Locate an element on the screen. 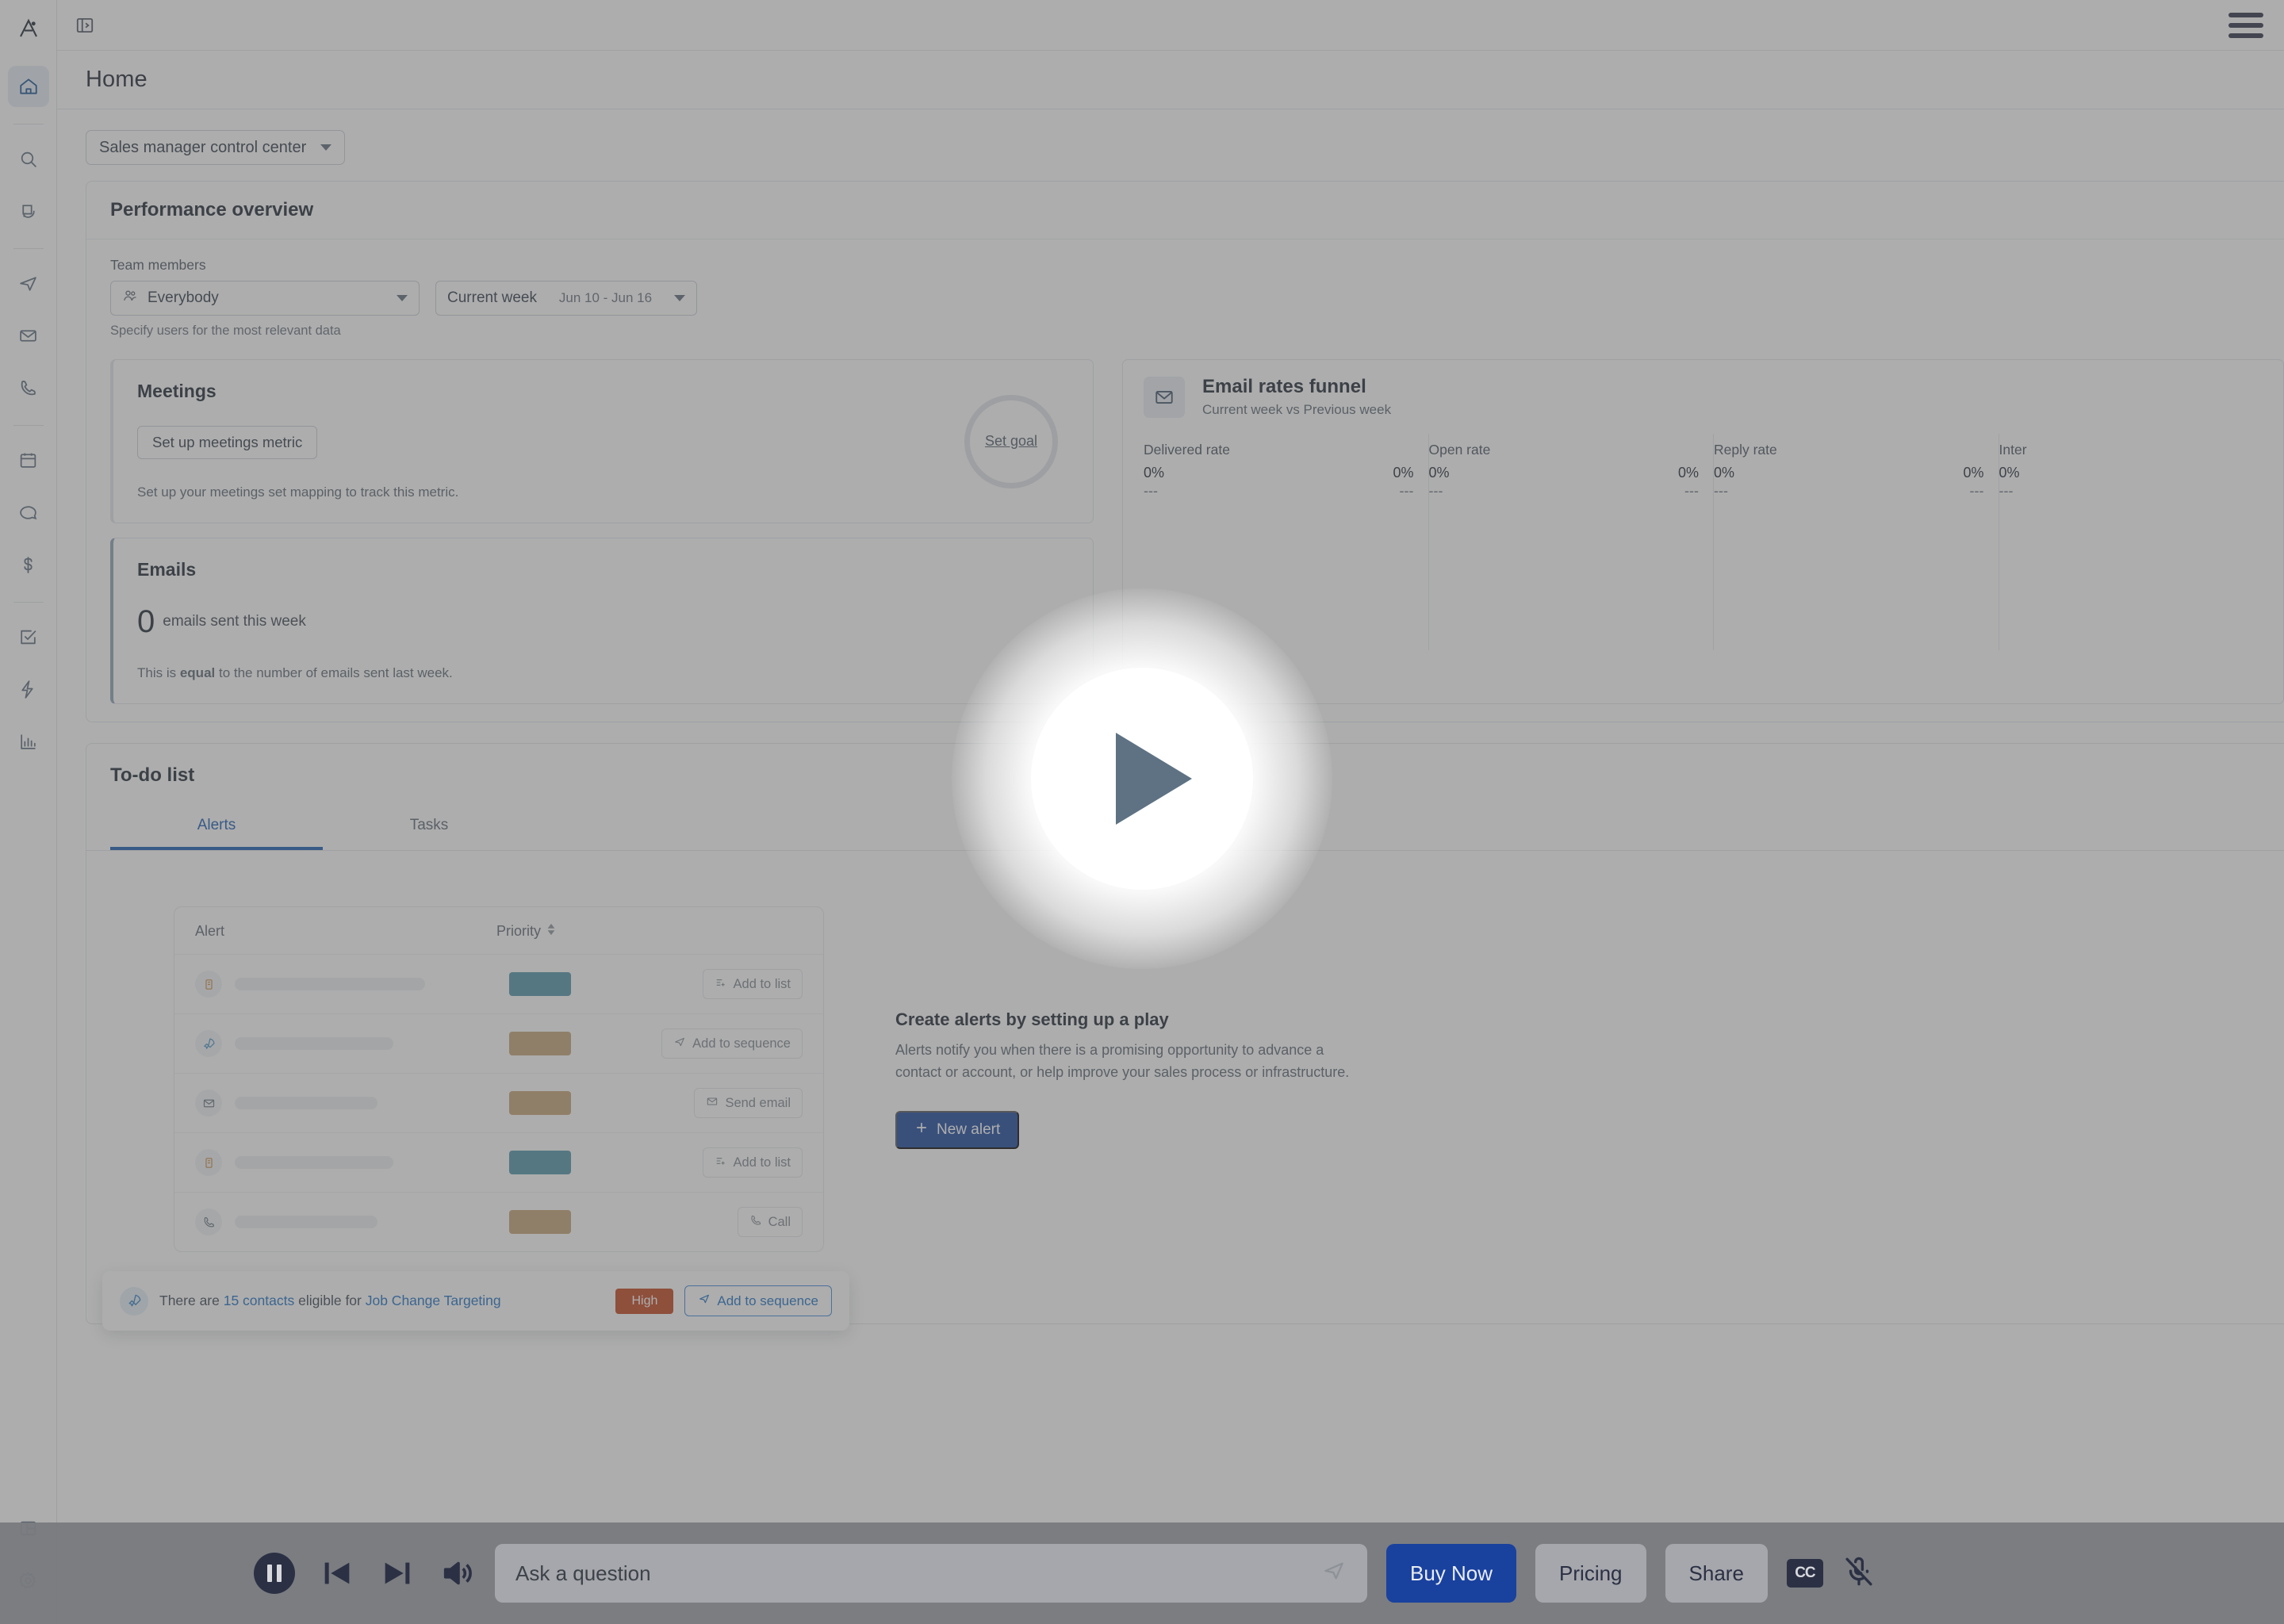  team-members-label: Team members is located at coordinates (158, 265).